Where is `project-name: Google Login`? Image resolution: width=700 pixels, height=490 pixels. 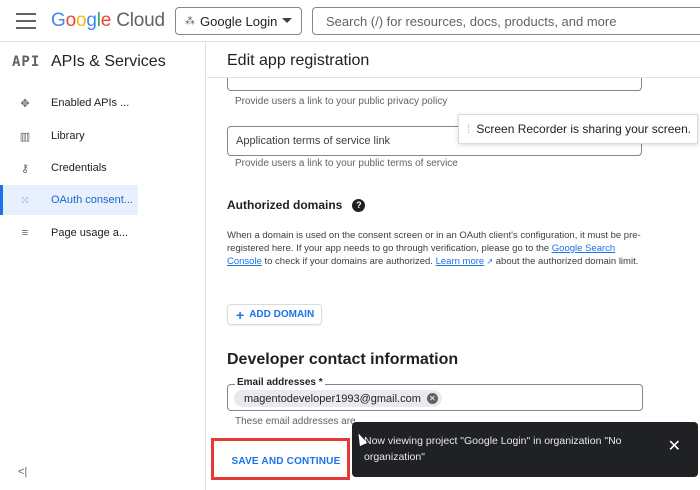 project-name: Google Login is located at coordinates (239, 21).